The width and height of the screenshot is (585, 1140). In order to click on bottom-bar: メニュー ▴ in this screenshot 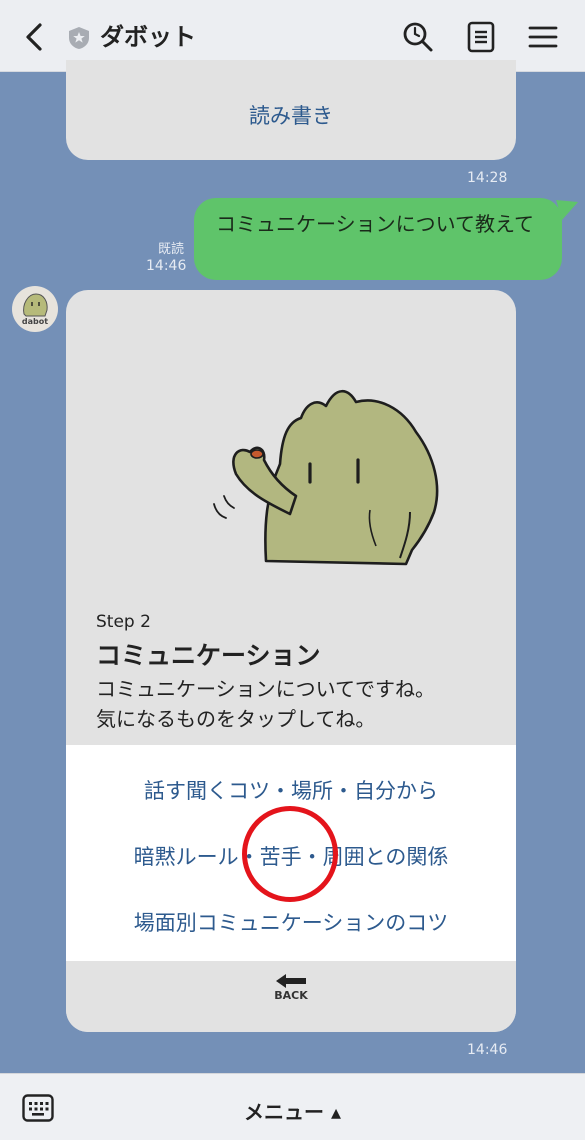, I will do `click(292, 1106)`.